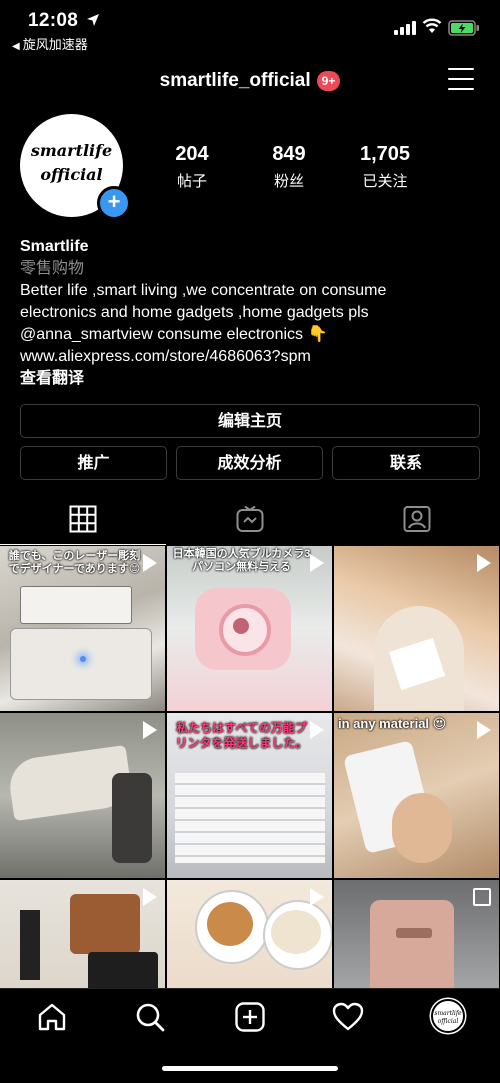 This screenshot has height=1083, width=500. I want to click on tab-grid, so click(83, 519).